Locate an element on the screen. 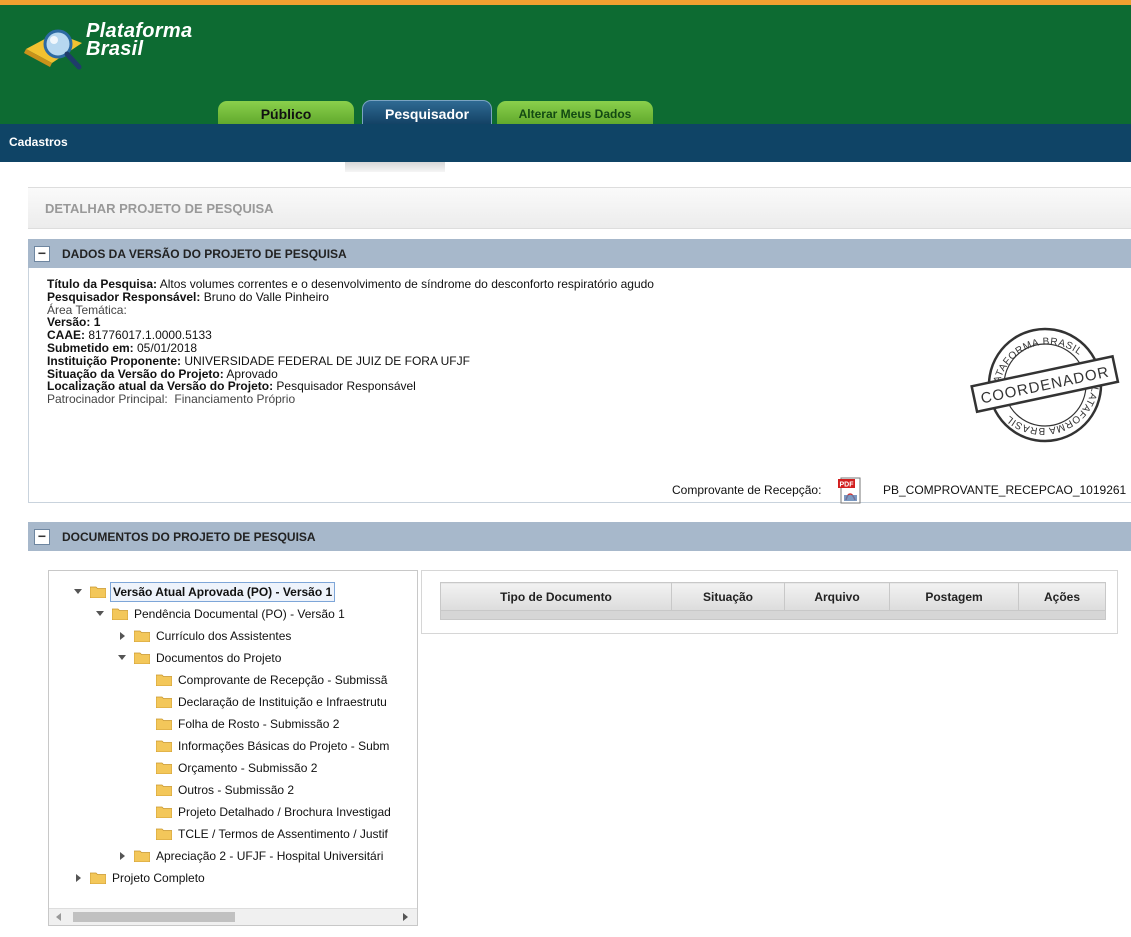  col-postagem: Postagem is located at coordinates (954, 596).